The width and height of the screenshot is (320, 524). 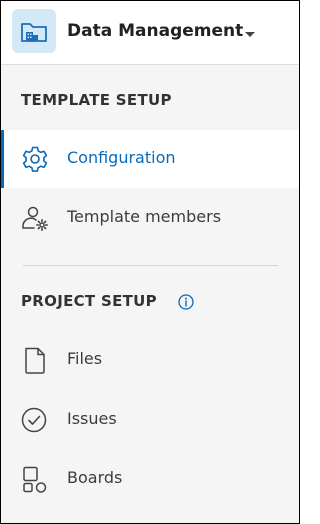 I want to click on gear-icon, so click(x=35, y=159).